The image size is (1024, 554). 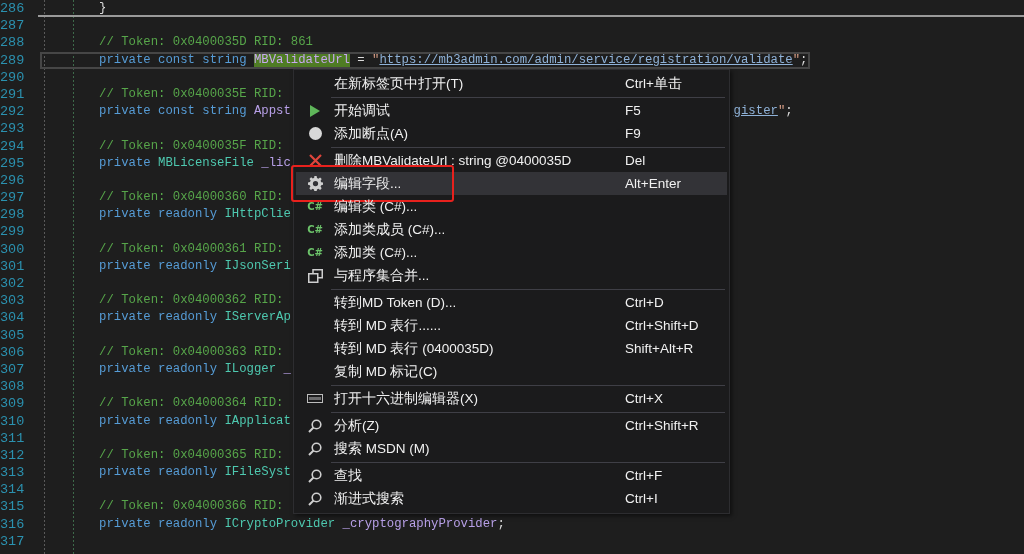 I want to click on menu-item: 转到 MD 表行 (0400035D) Shift+Alt+R, so click(x=511, y=348).